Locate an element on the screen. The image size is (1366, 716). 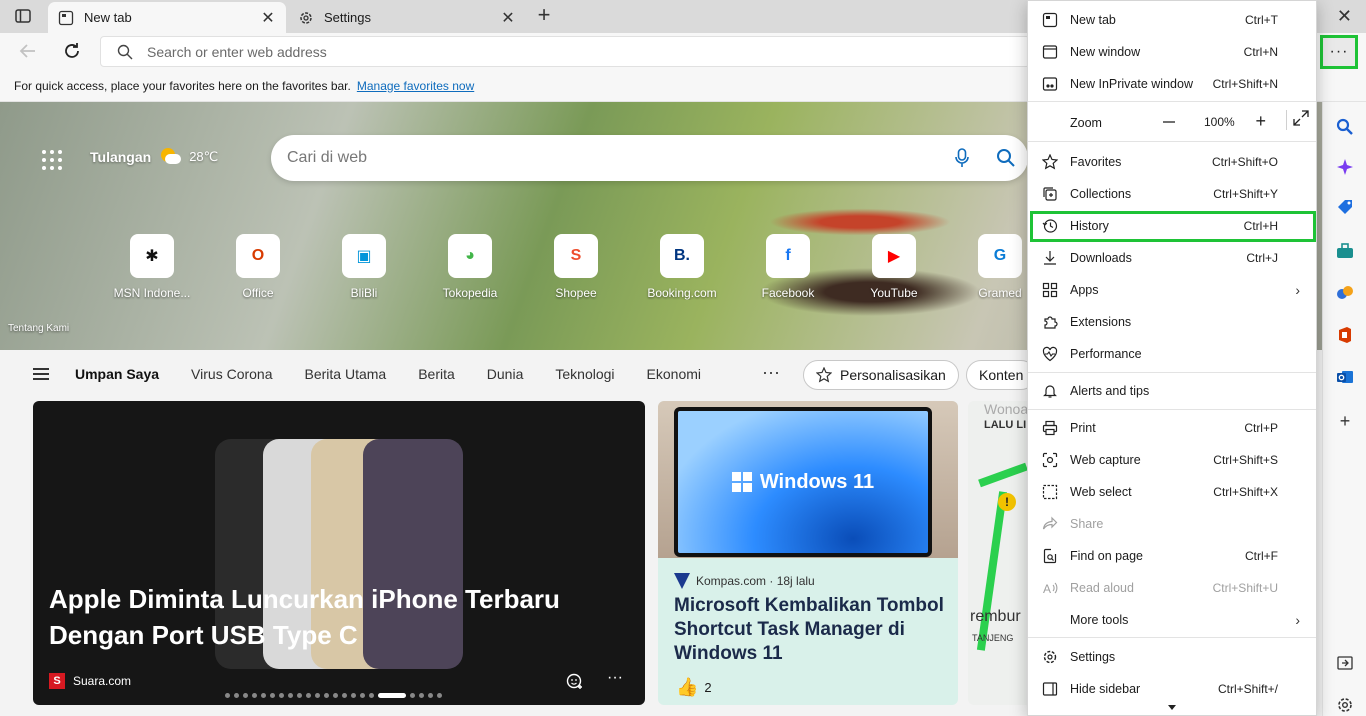
menu-item-performance: Performance is located at coordinates (1172, 354).